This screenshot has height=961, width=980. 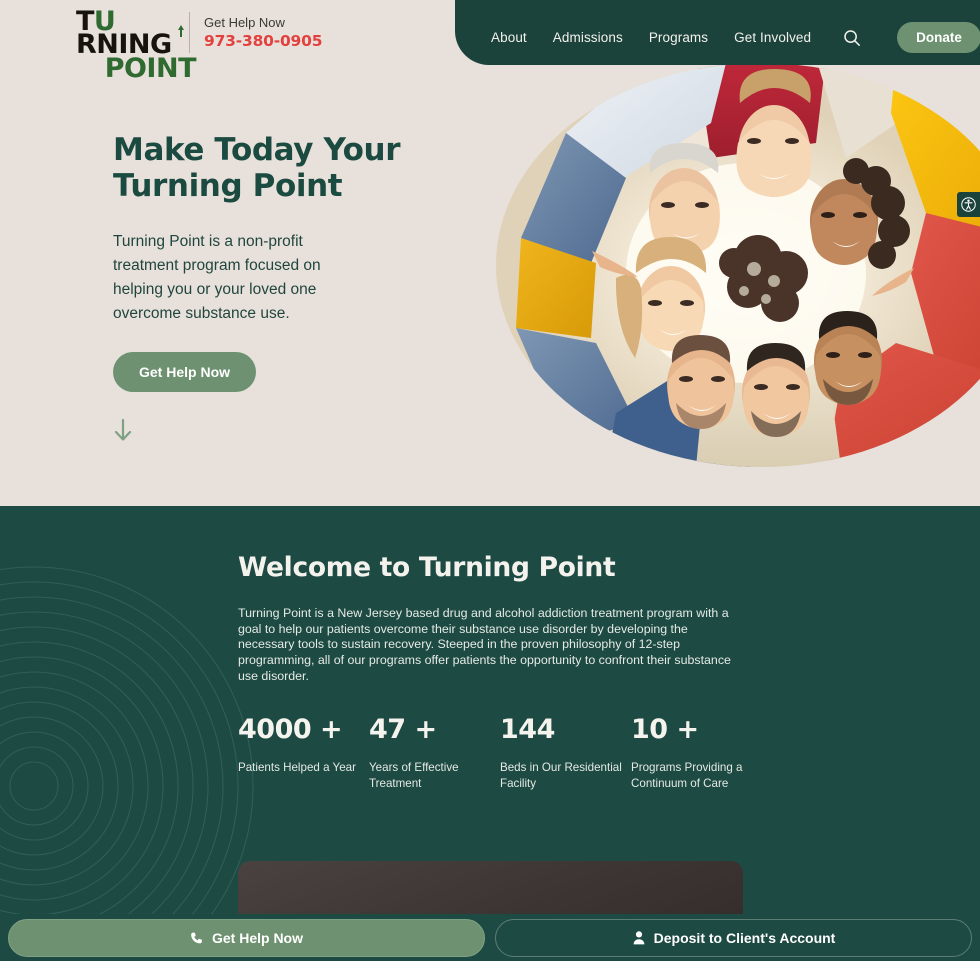 What do you see at coordinates (588, 37) in the screenshot?
I see `nav-item-admissions: Admissions` at bounding box center [588, 37].